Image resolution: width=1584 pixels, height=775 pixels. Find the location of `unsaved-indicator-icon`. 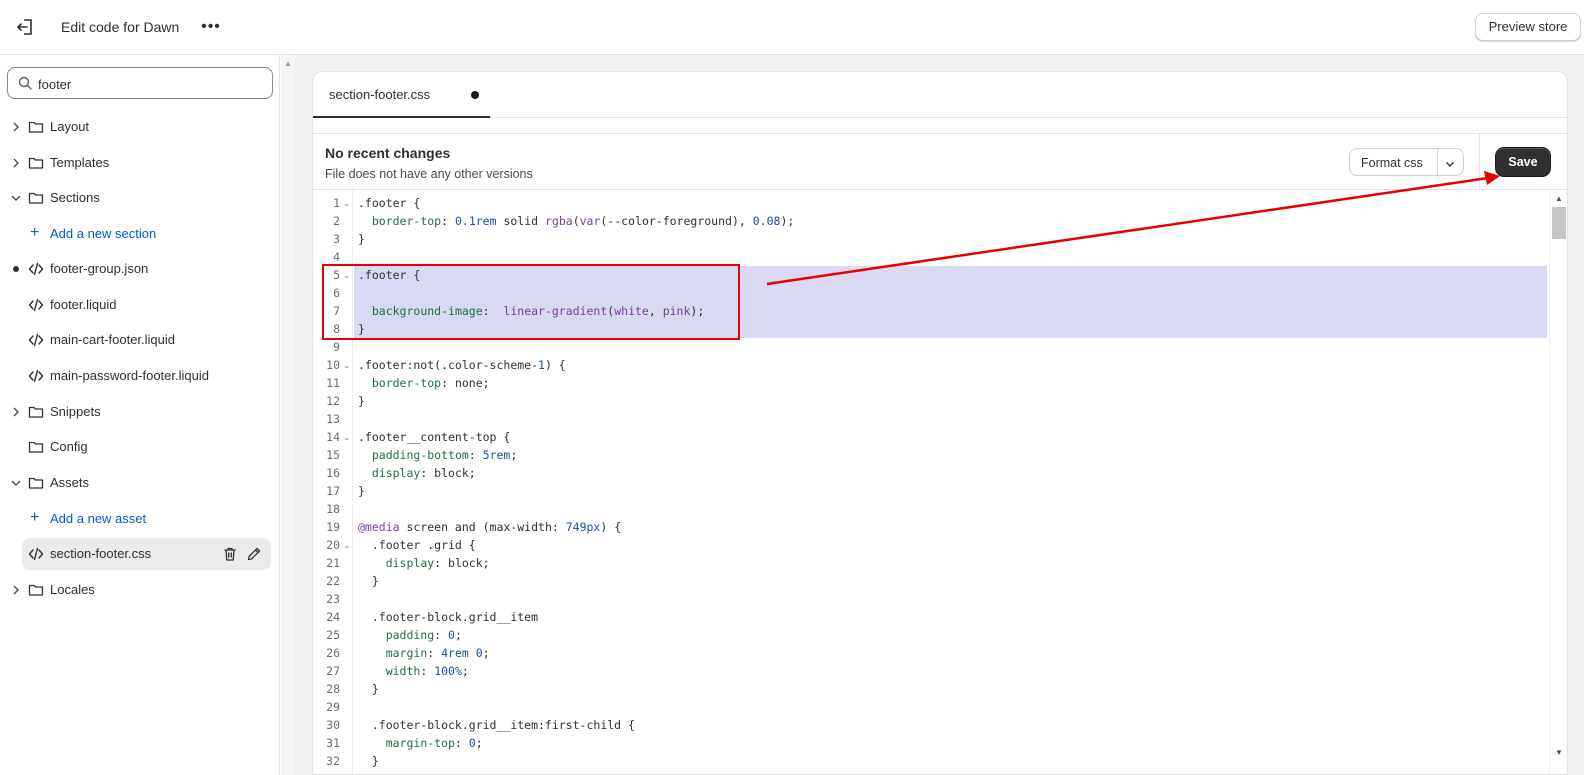

unsaved-indicator-icon is located at coordinates (475, 95).